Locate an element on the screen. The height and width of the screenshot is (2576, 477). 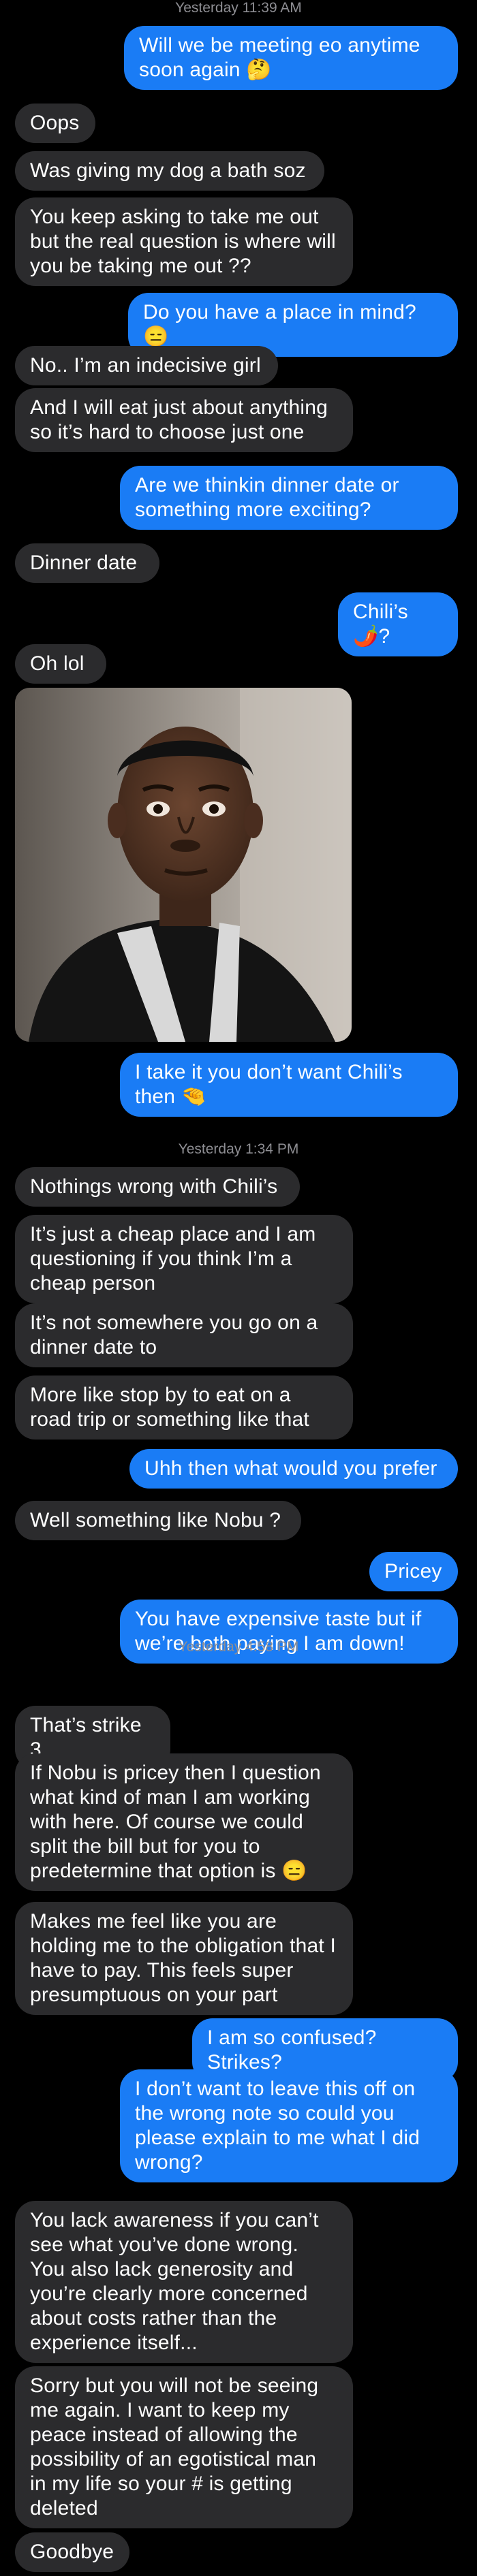
timestamp: Yesterday 1:34 PM is located at coordinates (238, 1149).